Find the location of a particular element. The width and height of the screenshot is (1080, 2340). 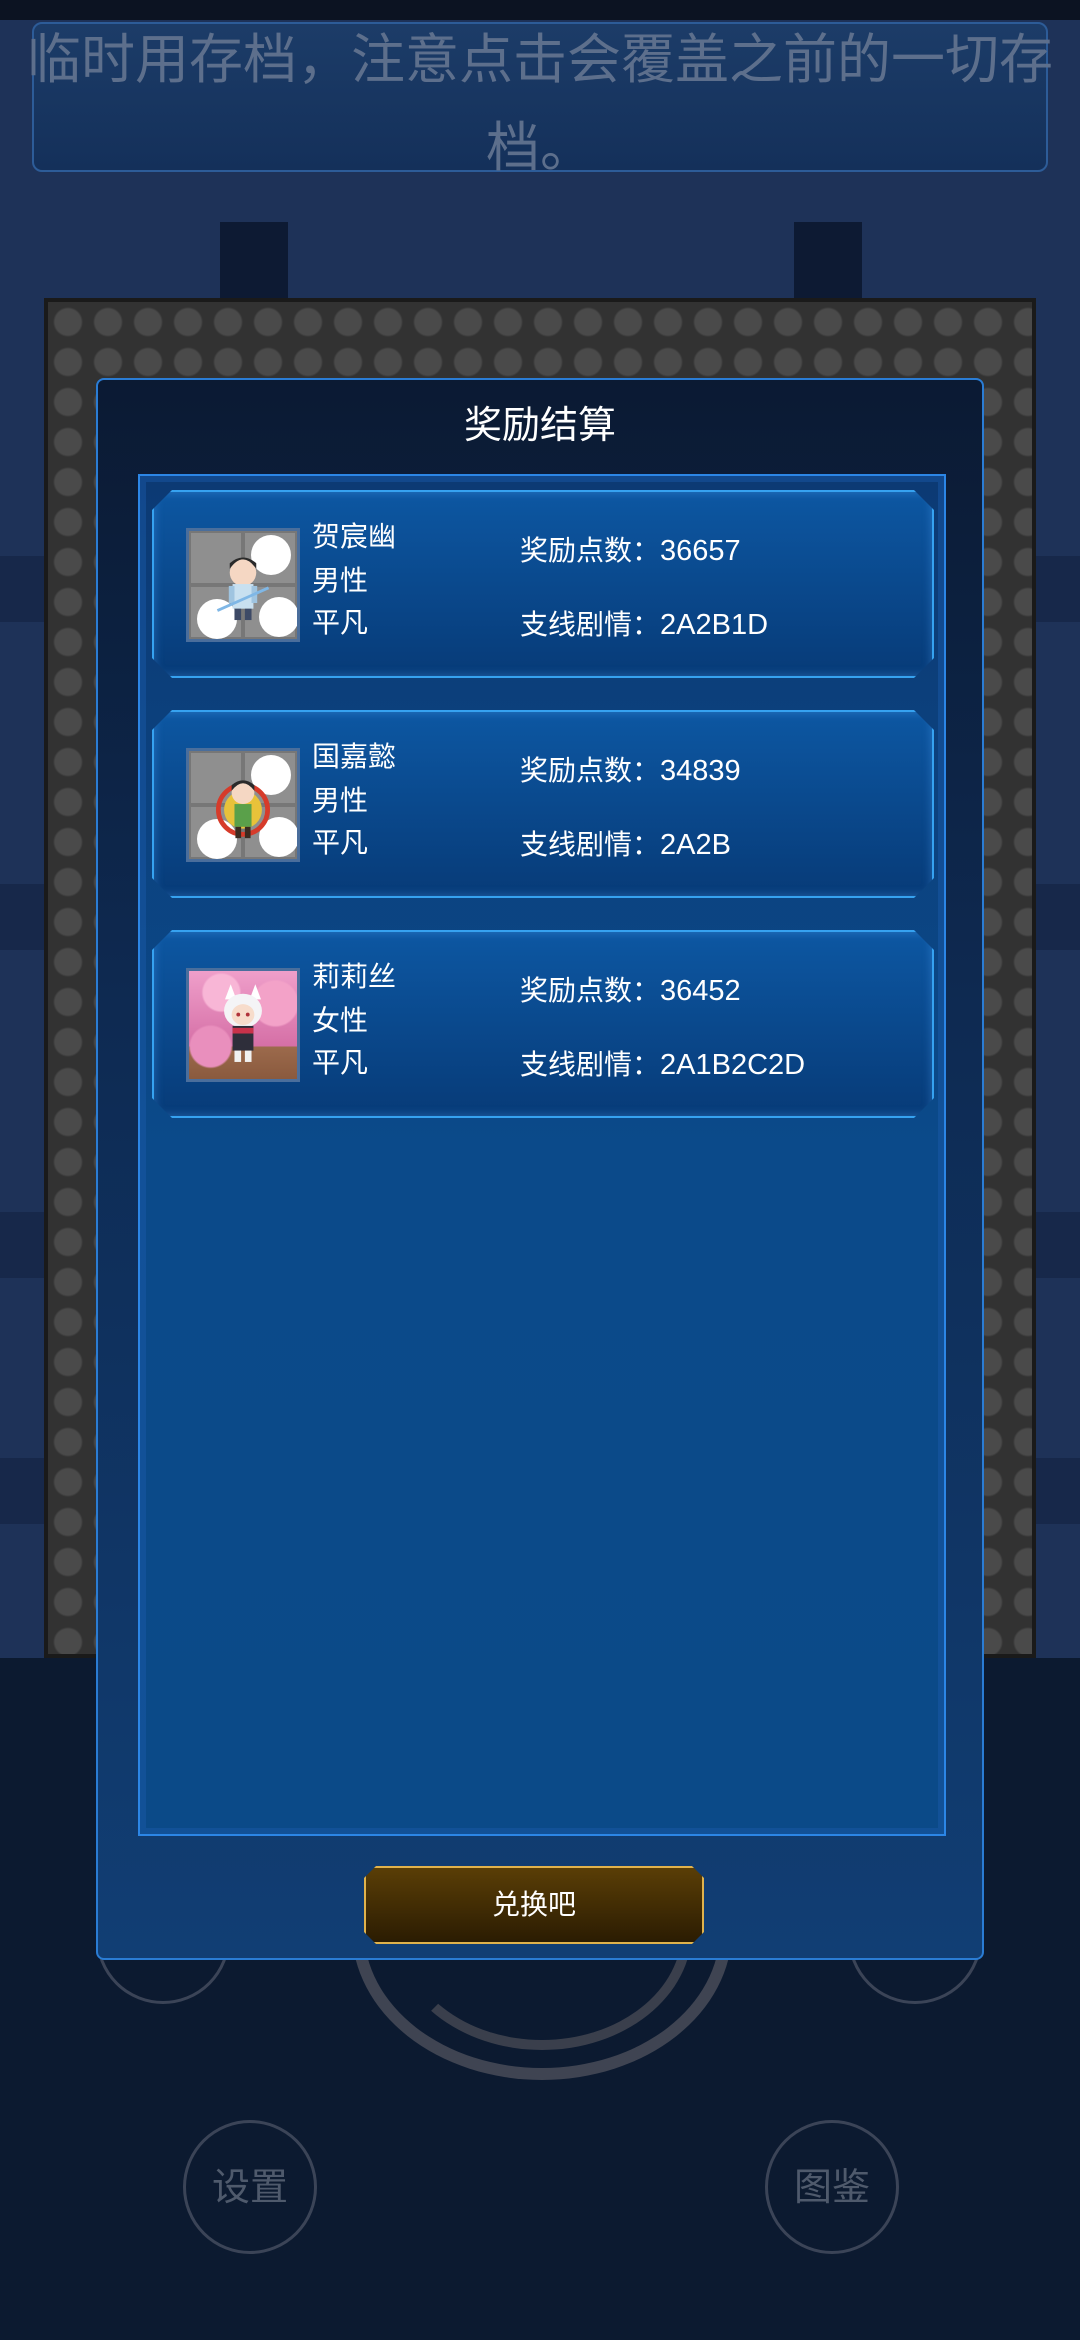

reward-points: 奖励点数：36452 is located at coordinates (630, 991).